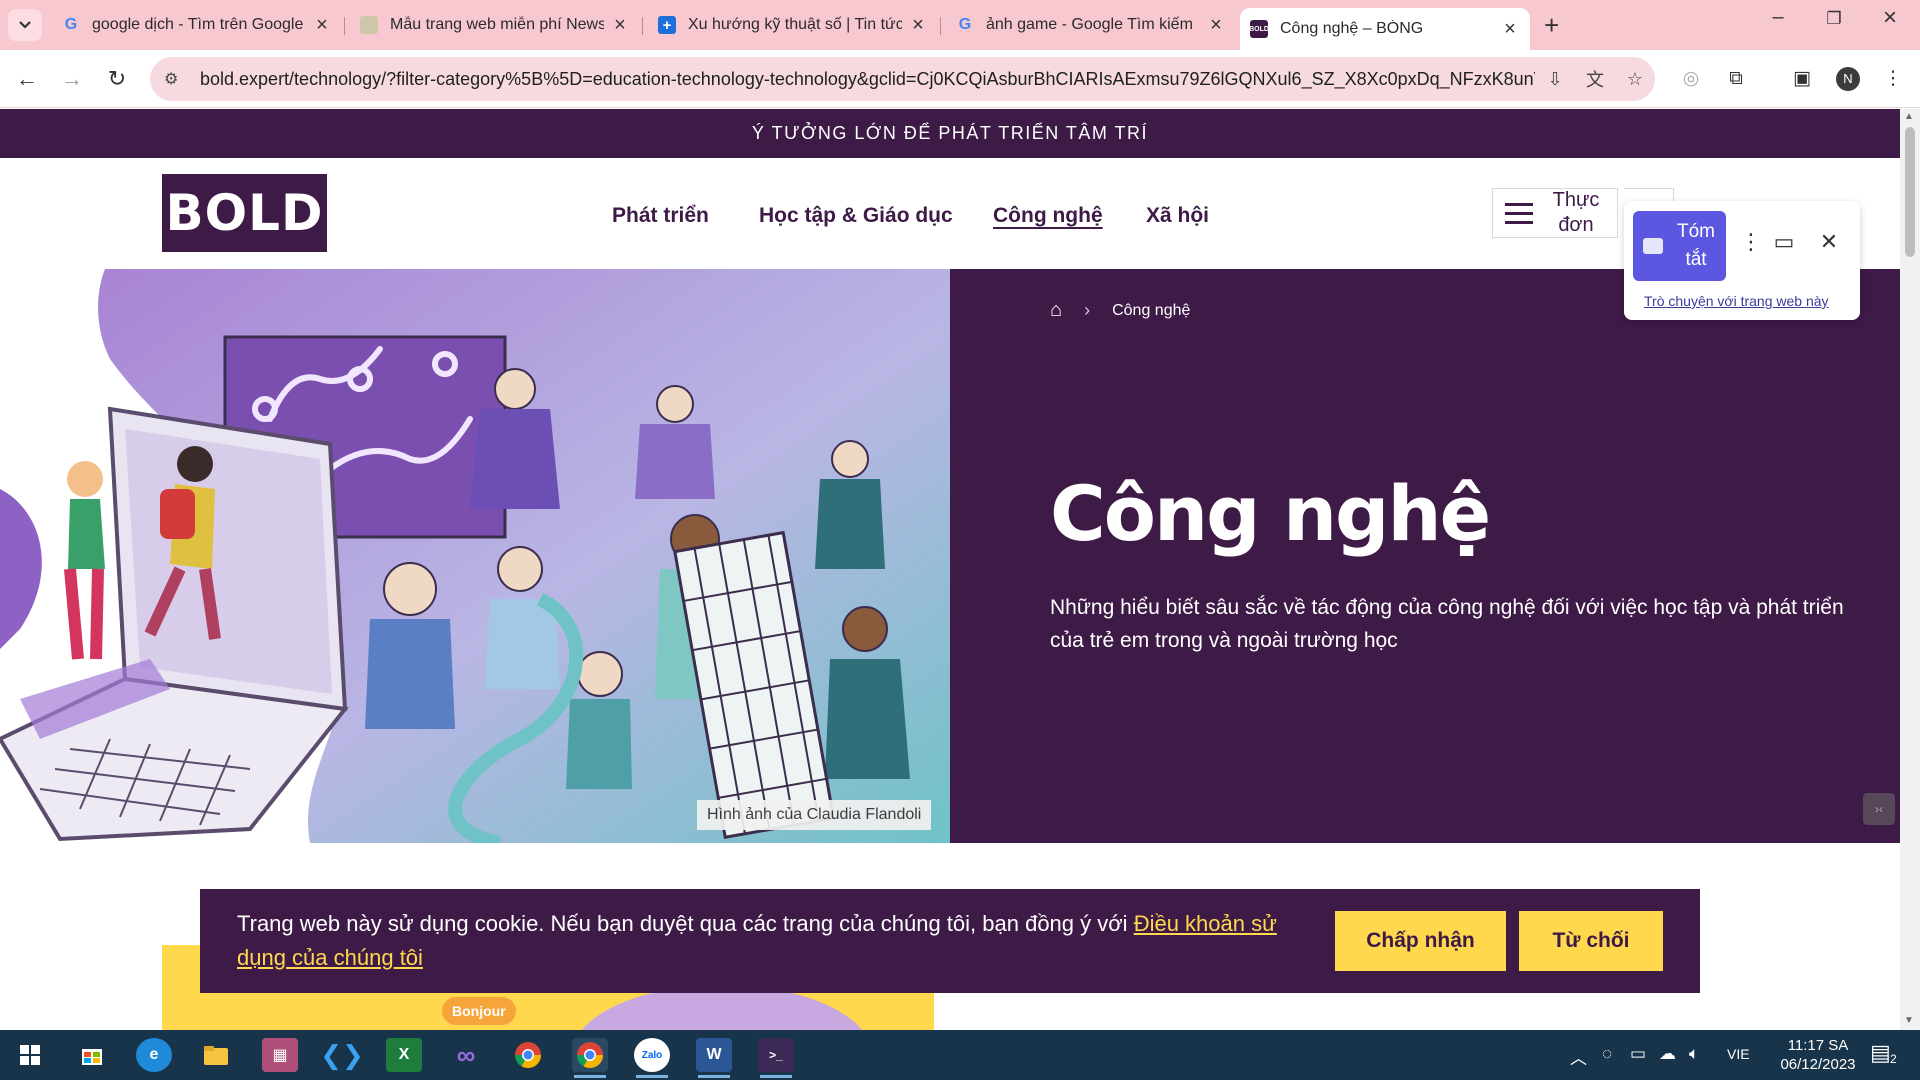 The width and height of the screenshot is (1920, 1080). I want to click on notifications-icon: ▤, so click(1880, 1053).